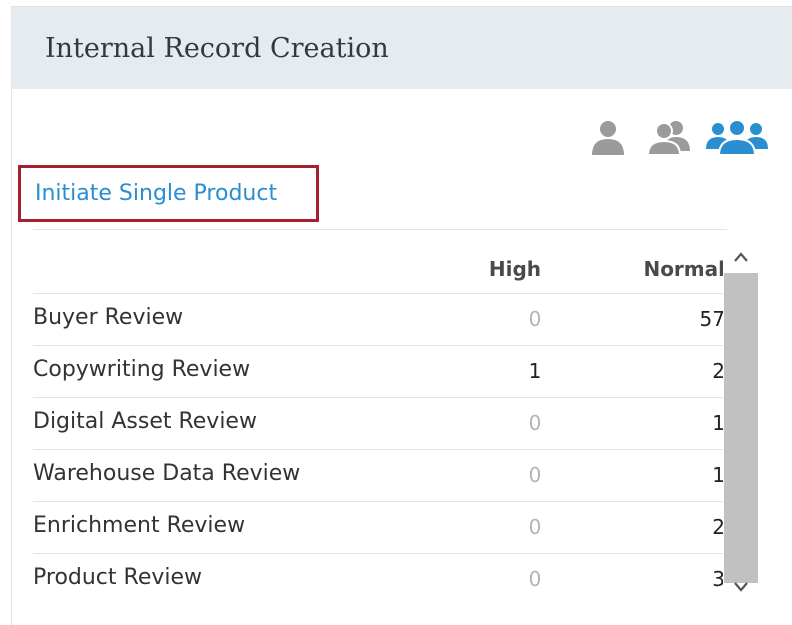 This screenshot has height=625, width=792. I want to click on normal-count: 57, so click(712, 319).